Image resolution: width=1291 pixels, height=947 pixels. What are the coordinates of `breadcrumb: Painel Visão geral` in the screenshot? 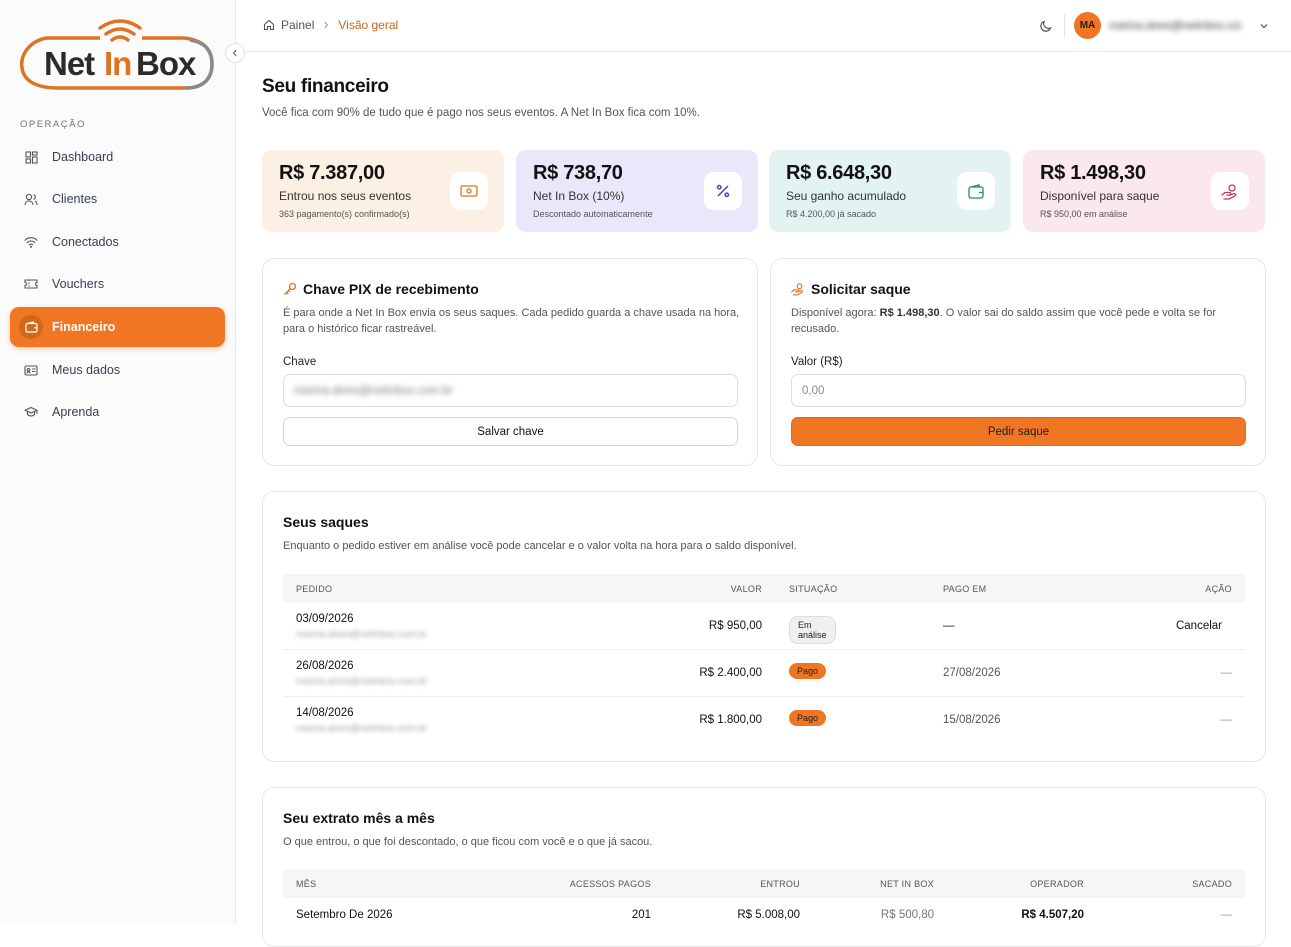 It's located at (330, 25).